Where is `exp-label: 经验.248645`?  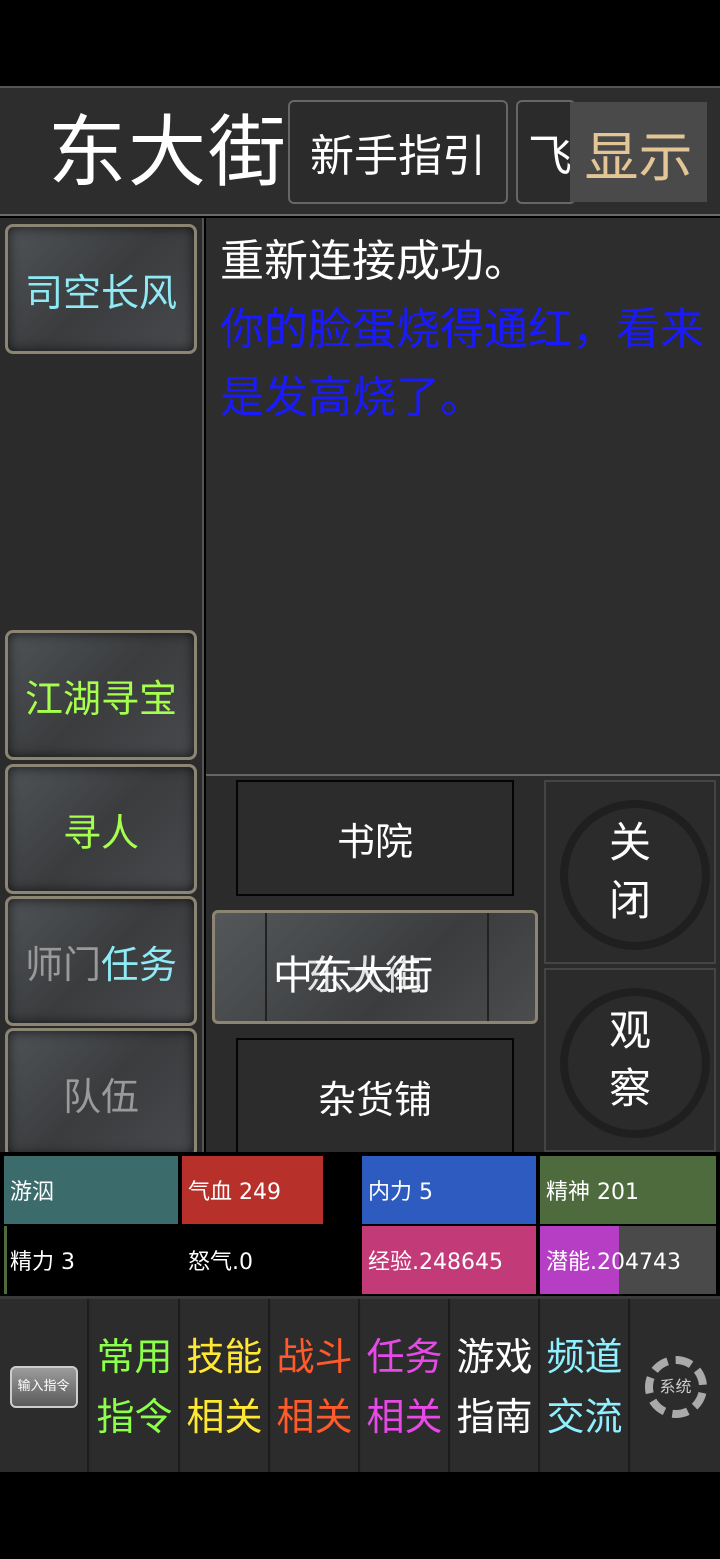
exp-label: 经验.248645 is located at coordinates (435, 1262).